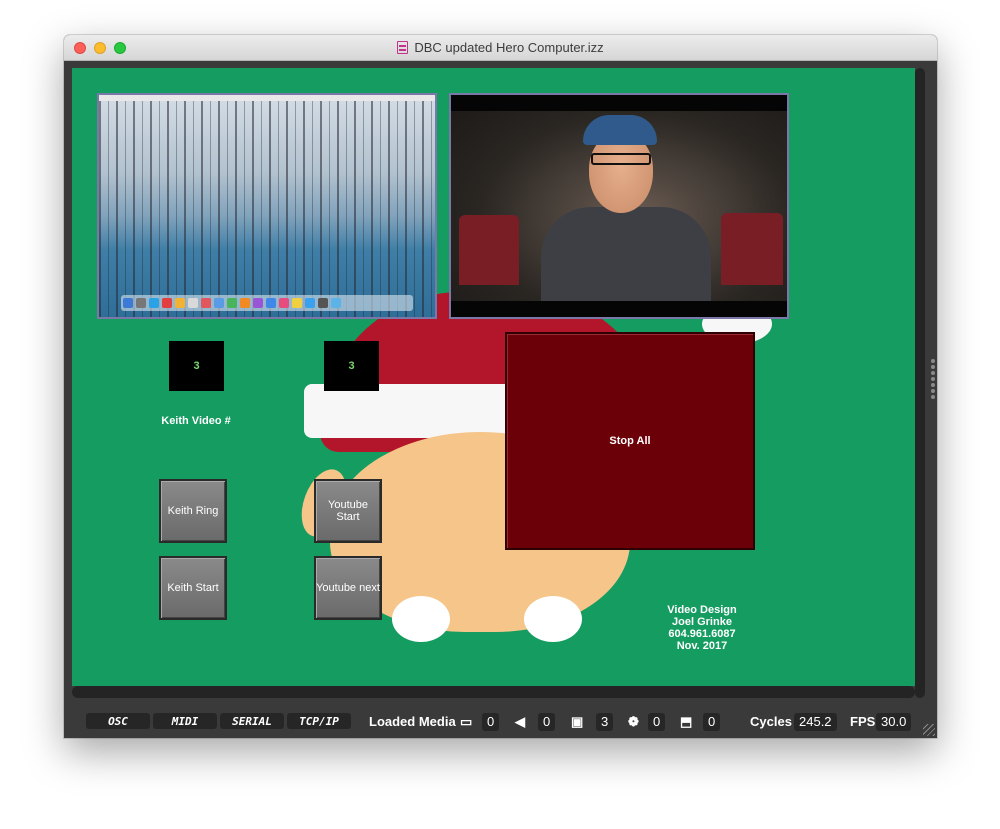 This screenshot has width=1000, height=829. Describe the element at coordinates (267, 98) in the screenshot. I see `desktop-menubar` at that location.